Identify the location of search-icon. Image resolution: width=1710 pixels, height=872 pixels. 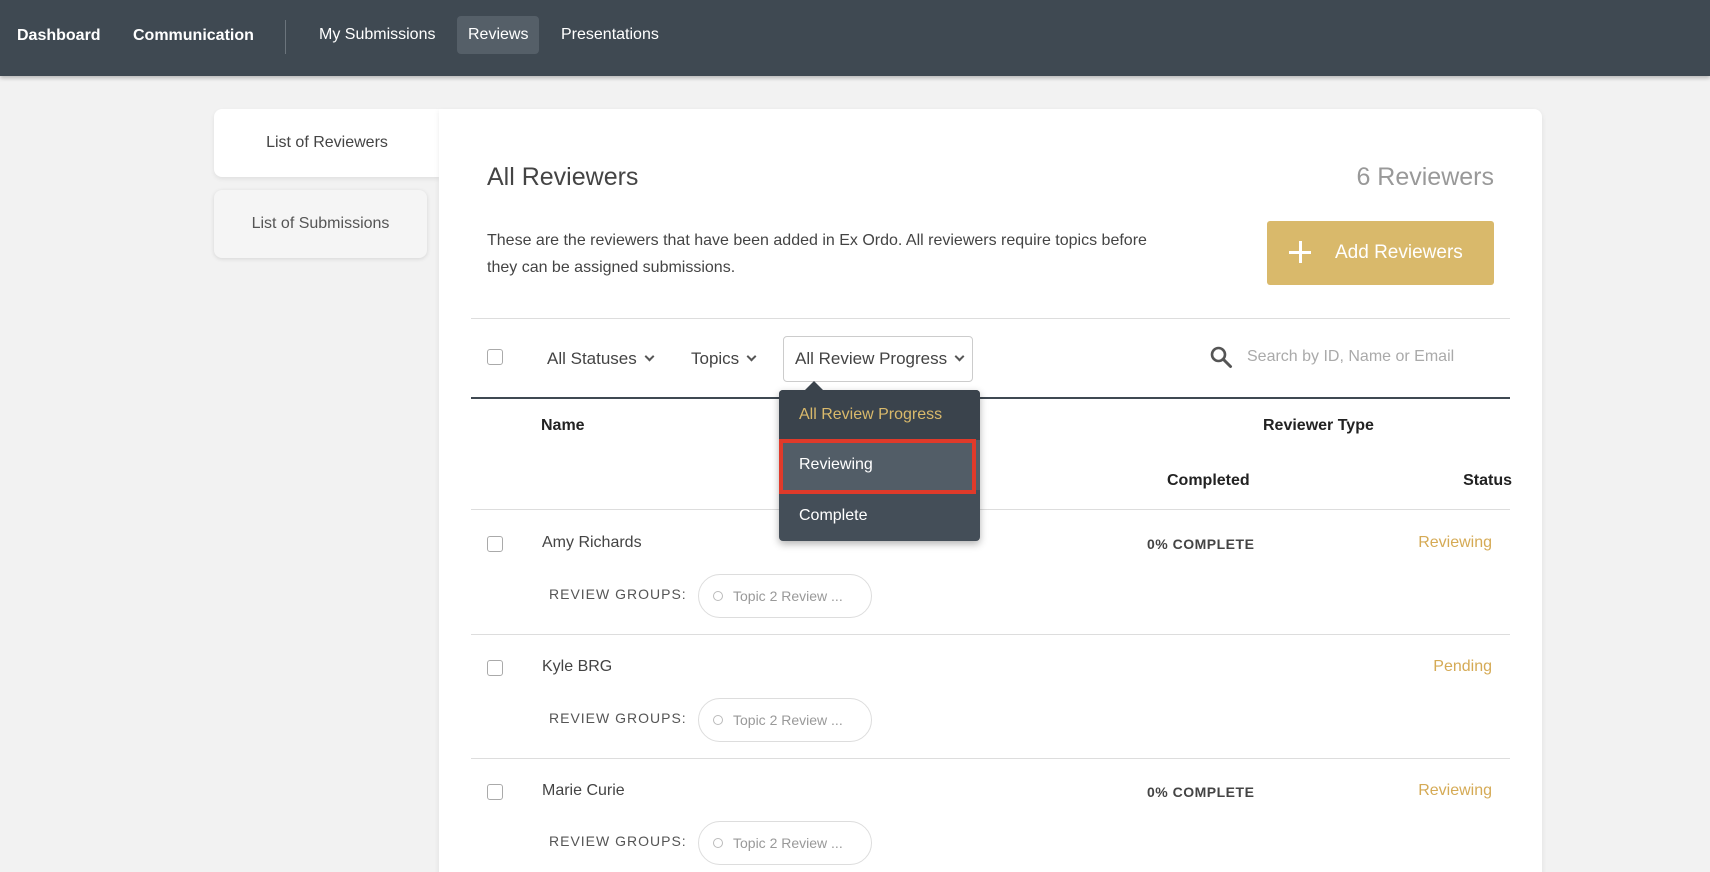
(1221, 357).